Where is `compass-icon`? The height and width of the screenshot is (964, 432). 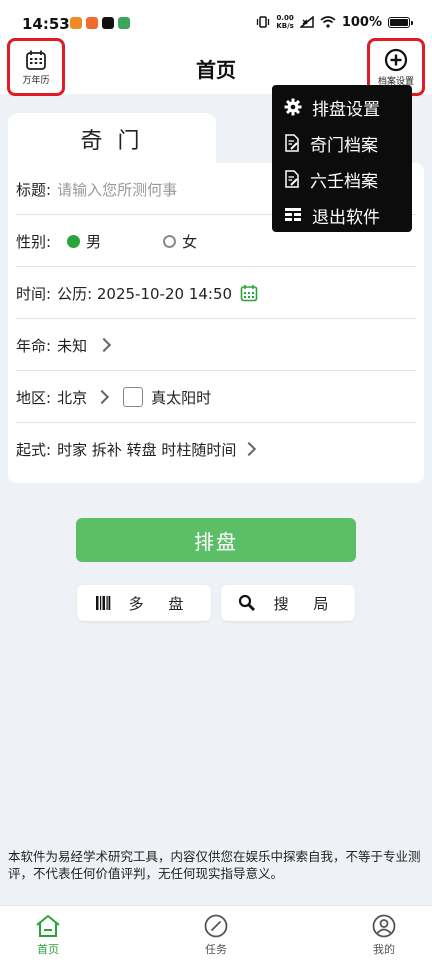
compass-icon is located at coordinates (216, 926).